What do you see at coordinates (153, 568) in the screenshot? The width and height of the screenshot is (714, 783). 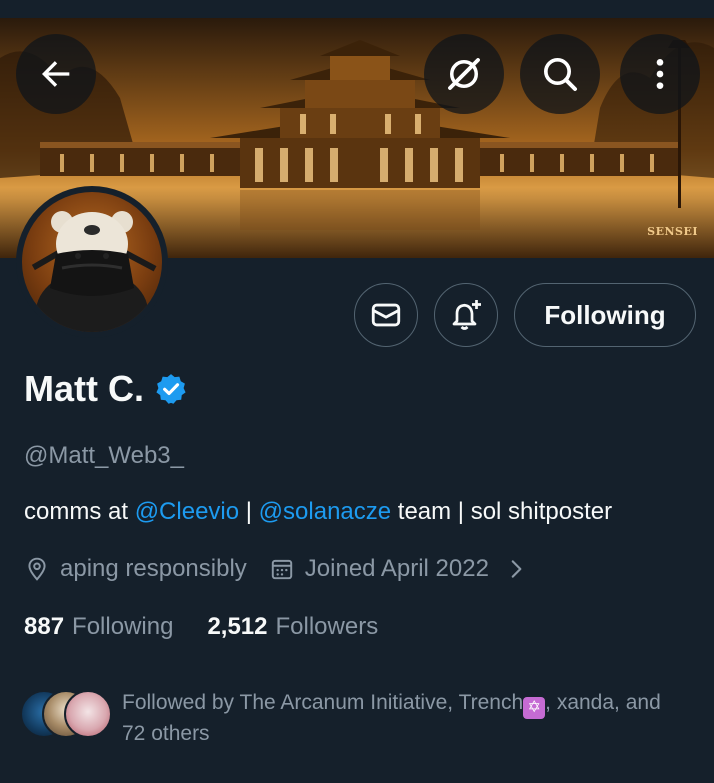 I see `profile-location: aping responsibly` at bounding box center [153, 568].